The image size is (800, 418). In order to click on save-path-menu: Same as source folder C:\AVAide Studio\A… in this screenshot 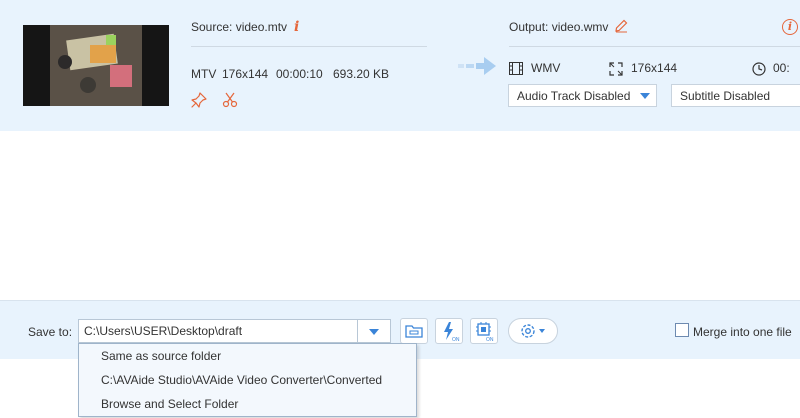, I will do `click(247, 380)`.